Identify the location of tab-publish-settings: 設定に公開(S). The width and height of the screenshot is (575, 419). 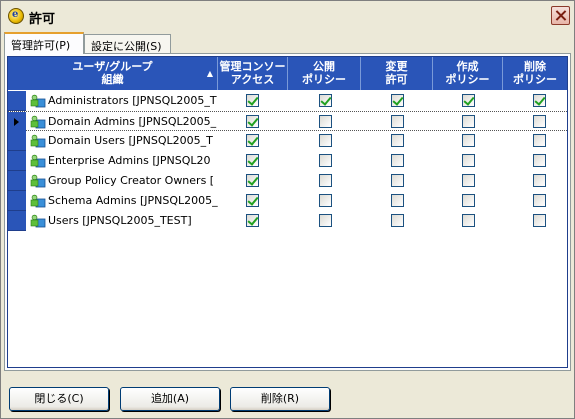
(127, 44).